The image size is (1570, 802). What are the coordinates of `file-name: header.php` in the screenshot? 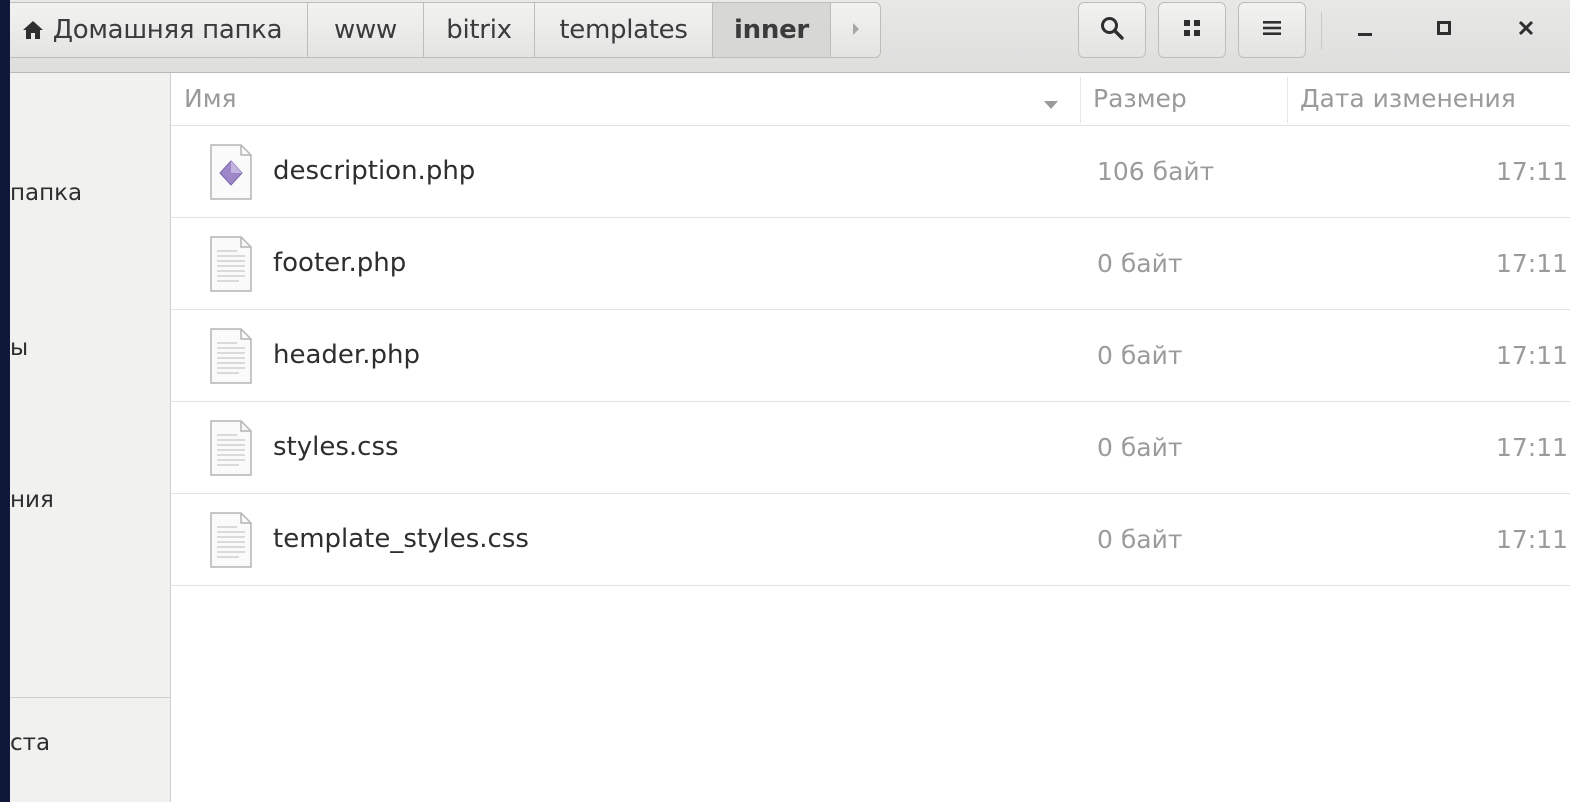 It's located at (346, 355).